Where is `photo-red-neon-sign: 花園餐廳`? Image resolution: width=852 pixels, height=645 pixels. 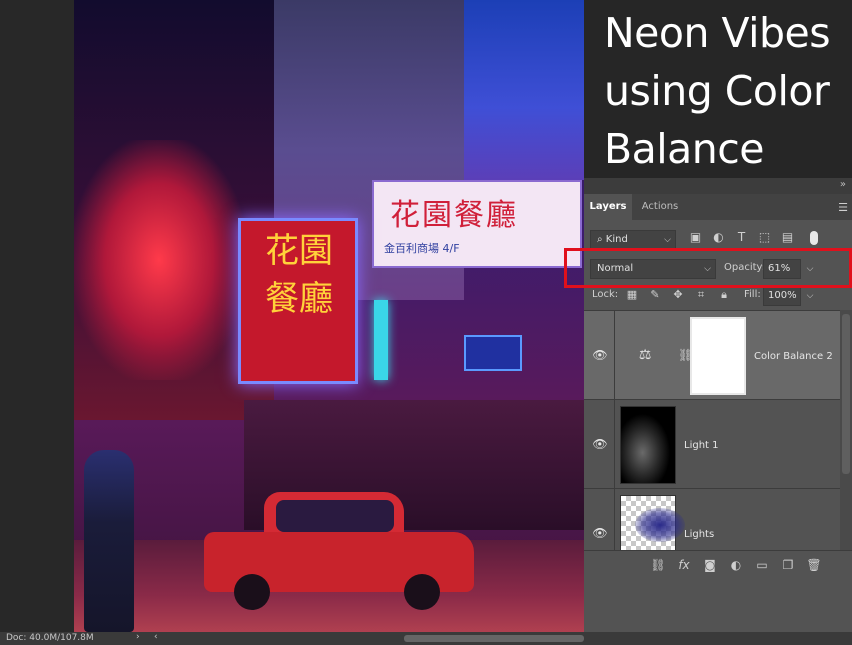
photo-red-neon-sign: 花園餐廳 is located at coordinates (298, 301).